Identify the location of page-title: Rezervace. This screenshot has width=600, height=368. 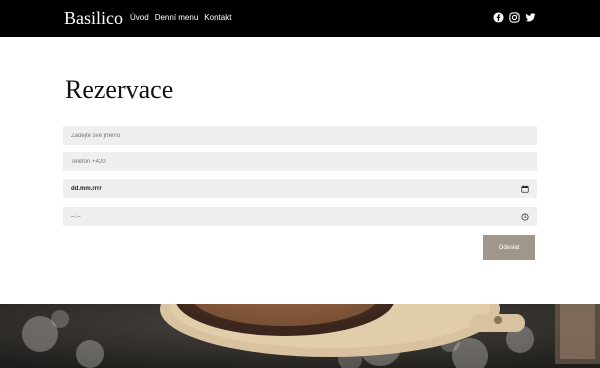
(119, 89).